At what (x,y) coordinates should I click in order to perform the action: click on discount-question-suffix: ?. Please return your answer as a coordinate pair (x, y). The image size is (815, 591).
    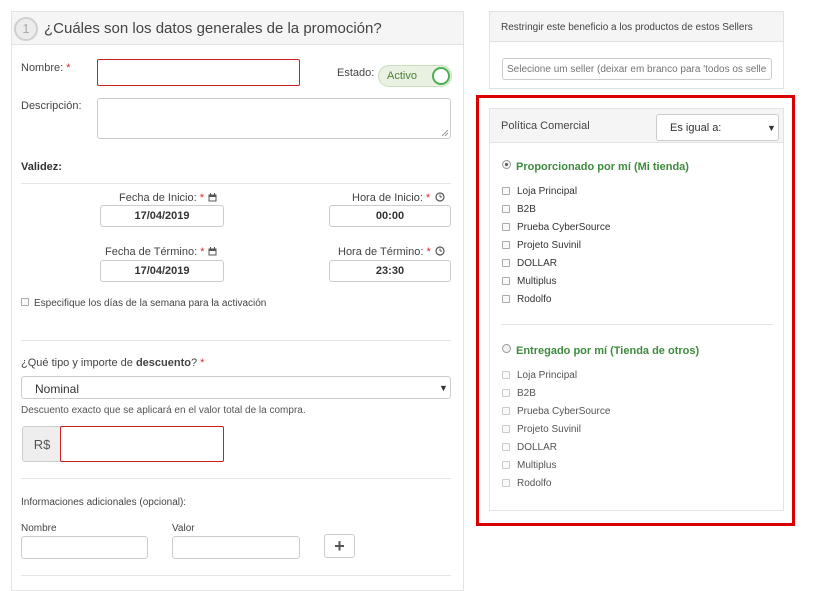
    Looking at the image, I should click on (194, 363).